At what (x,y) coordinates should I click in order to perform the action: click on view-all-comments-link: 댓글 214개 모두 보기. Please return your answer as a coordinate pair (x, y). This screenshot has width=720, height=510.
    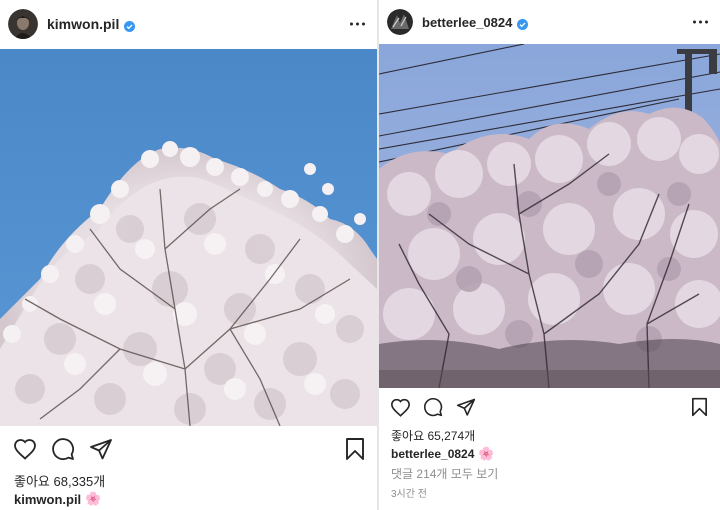
    Looking at the image, I should click on (444, 473).